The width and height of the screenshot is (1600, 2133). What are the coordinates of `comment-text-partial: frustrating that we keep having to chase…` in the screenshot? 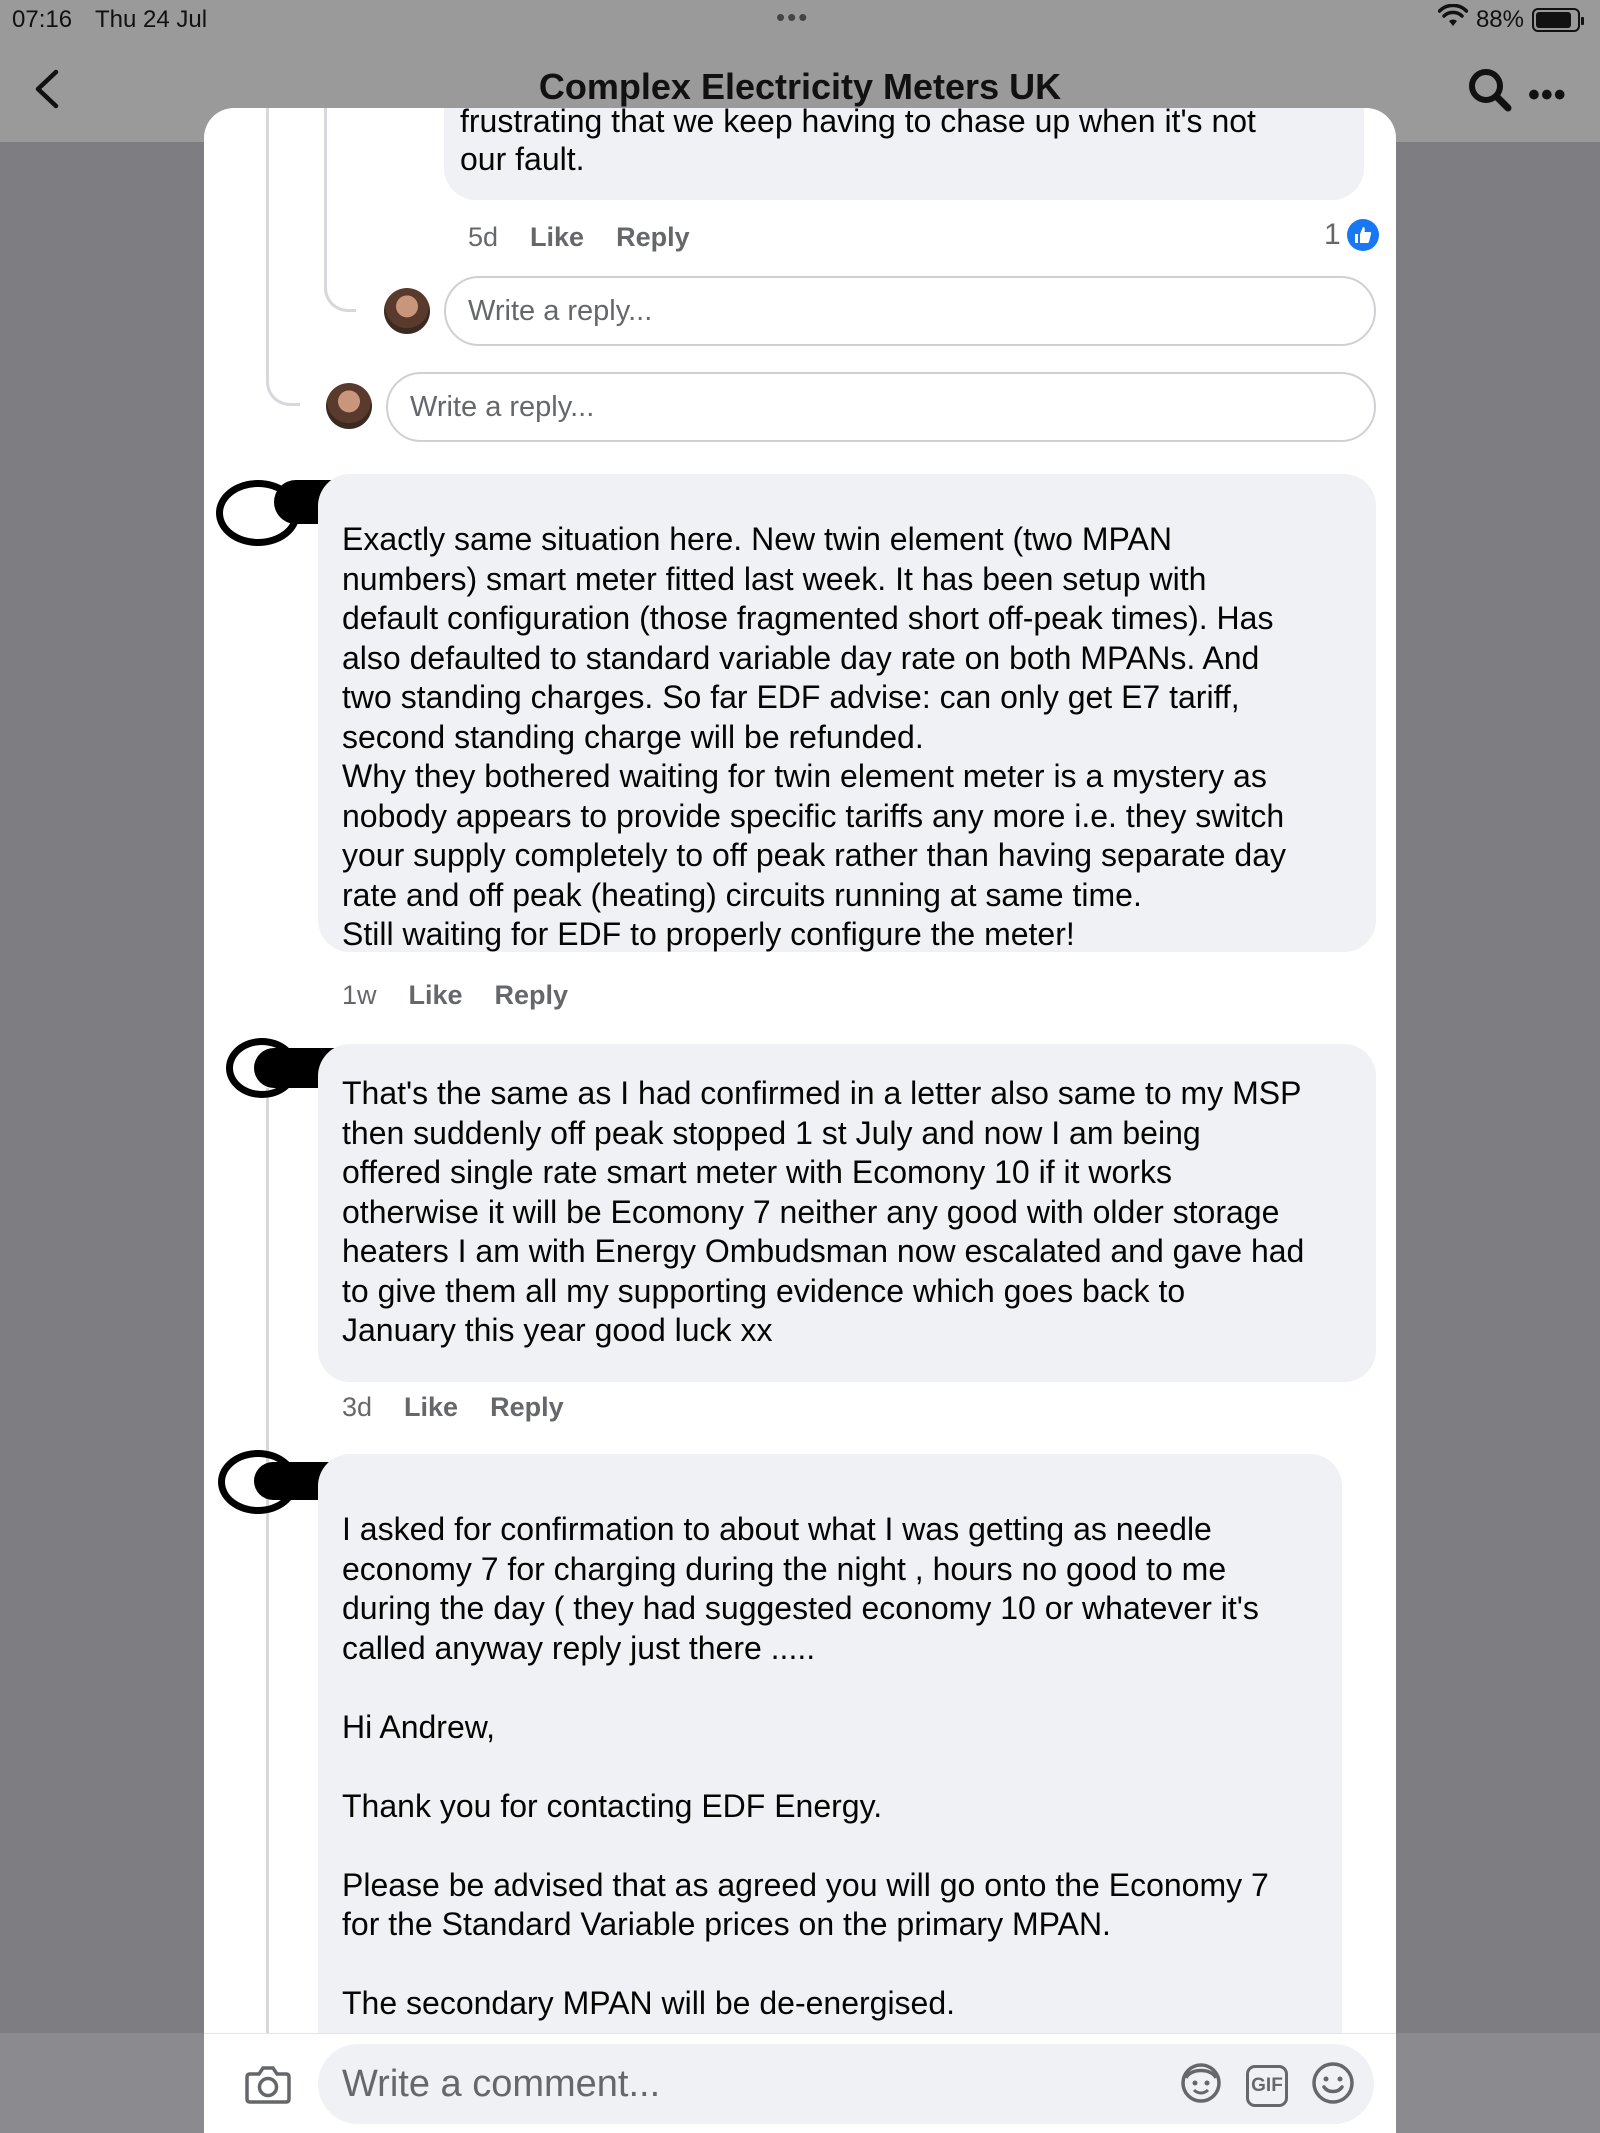 It's located at (858, 123).